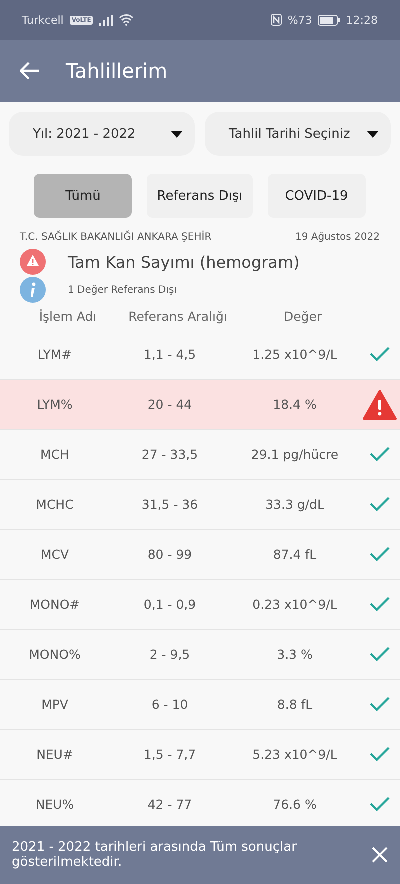  Describe the element at coordinates (317, 196) in the screenshot. I see `filter-button: COVID-19` at that location.